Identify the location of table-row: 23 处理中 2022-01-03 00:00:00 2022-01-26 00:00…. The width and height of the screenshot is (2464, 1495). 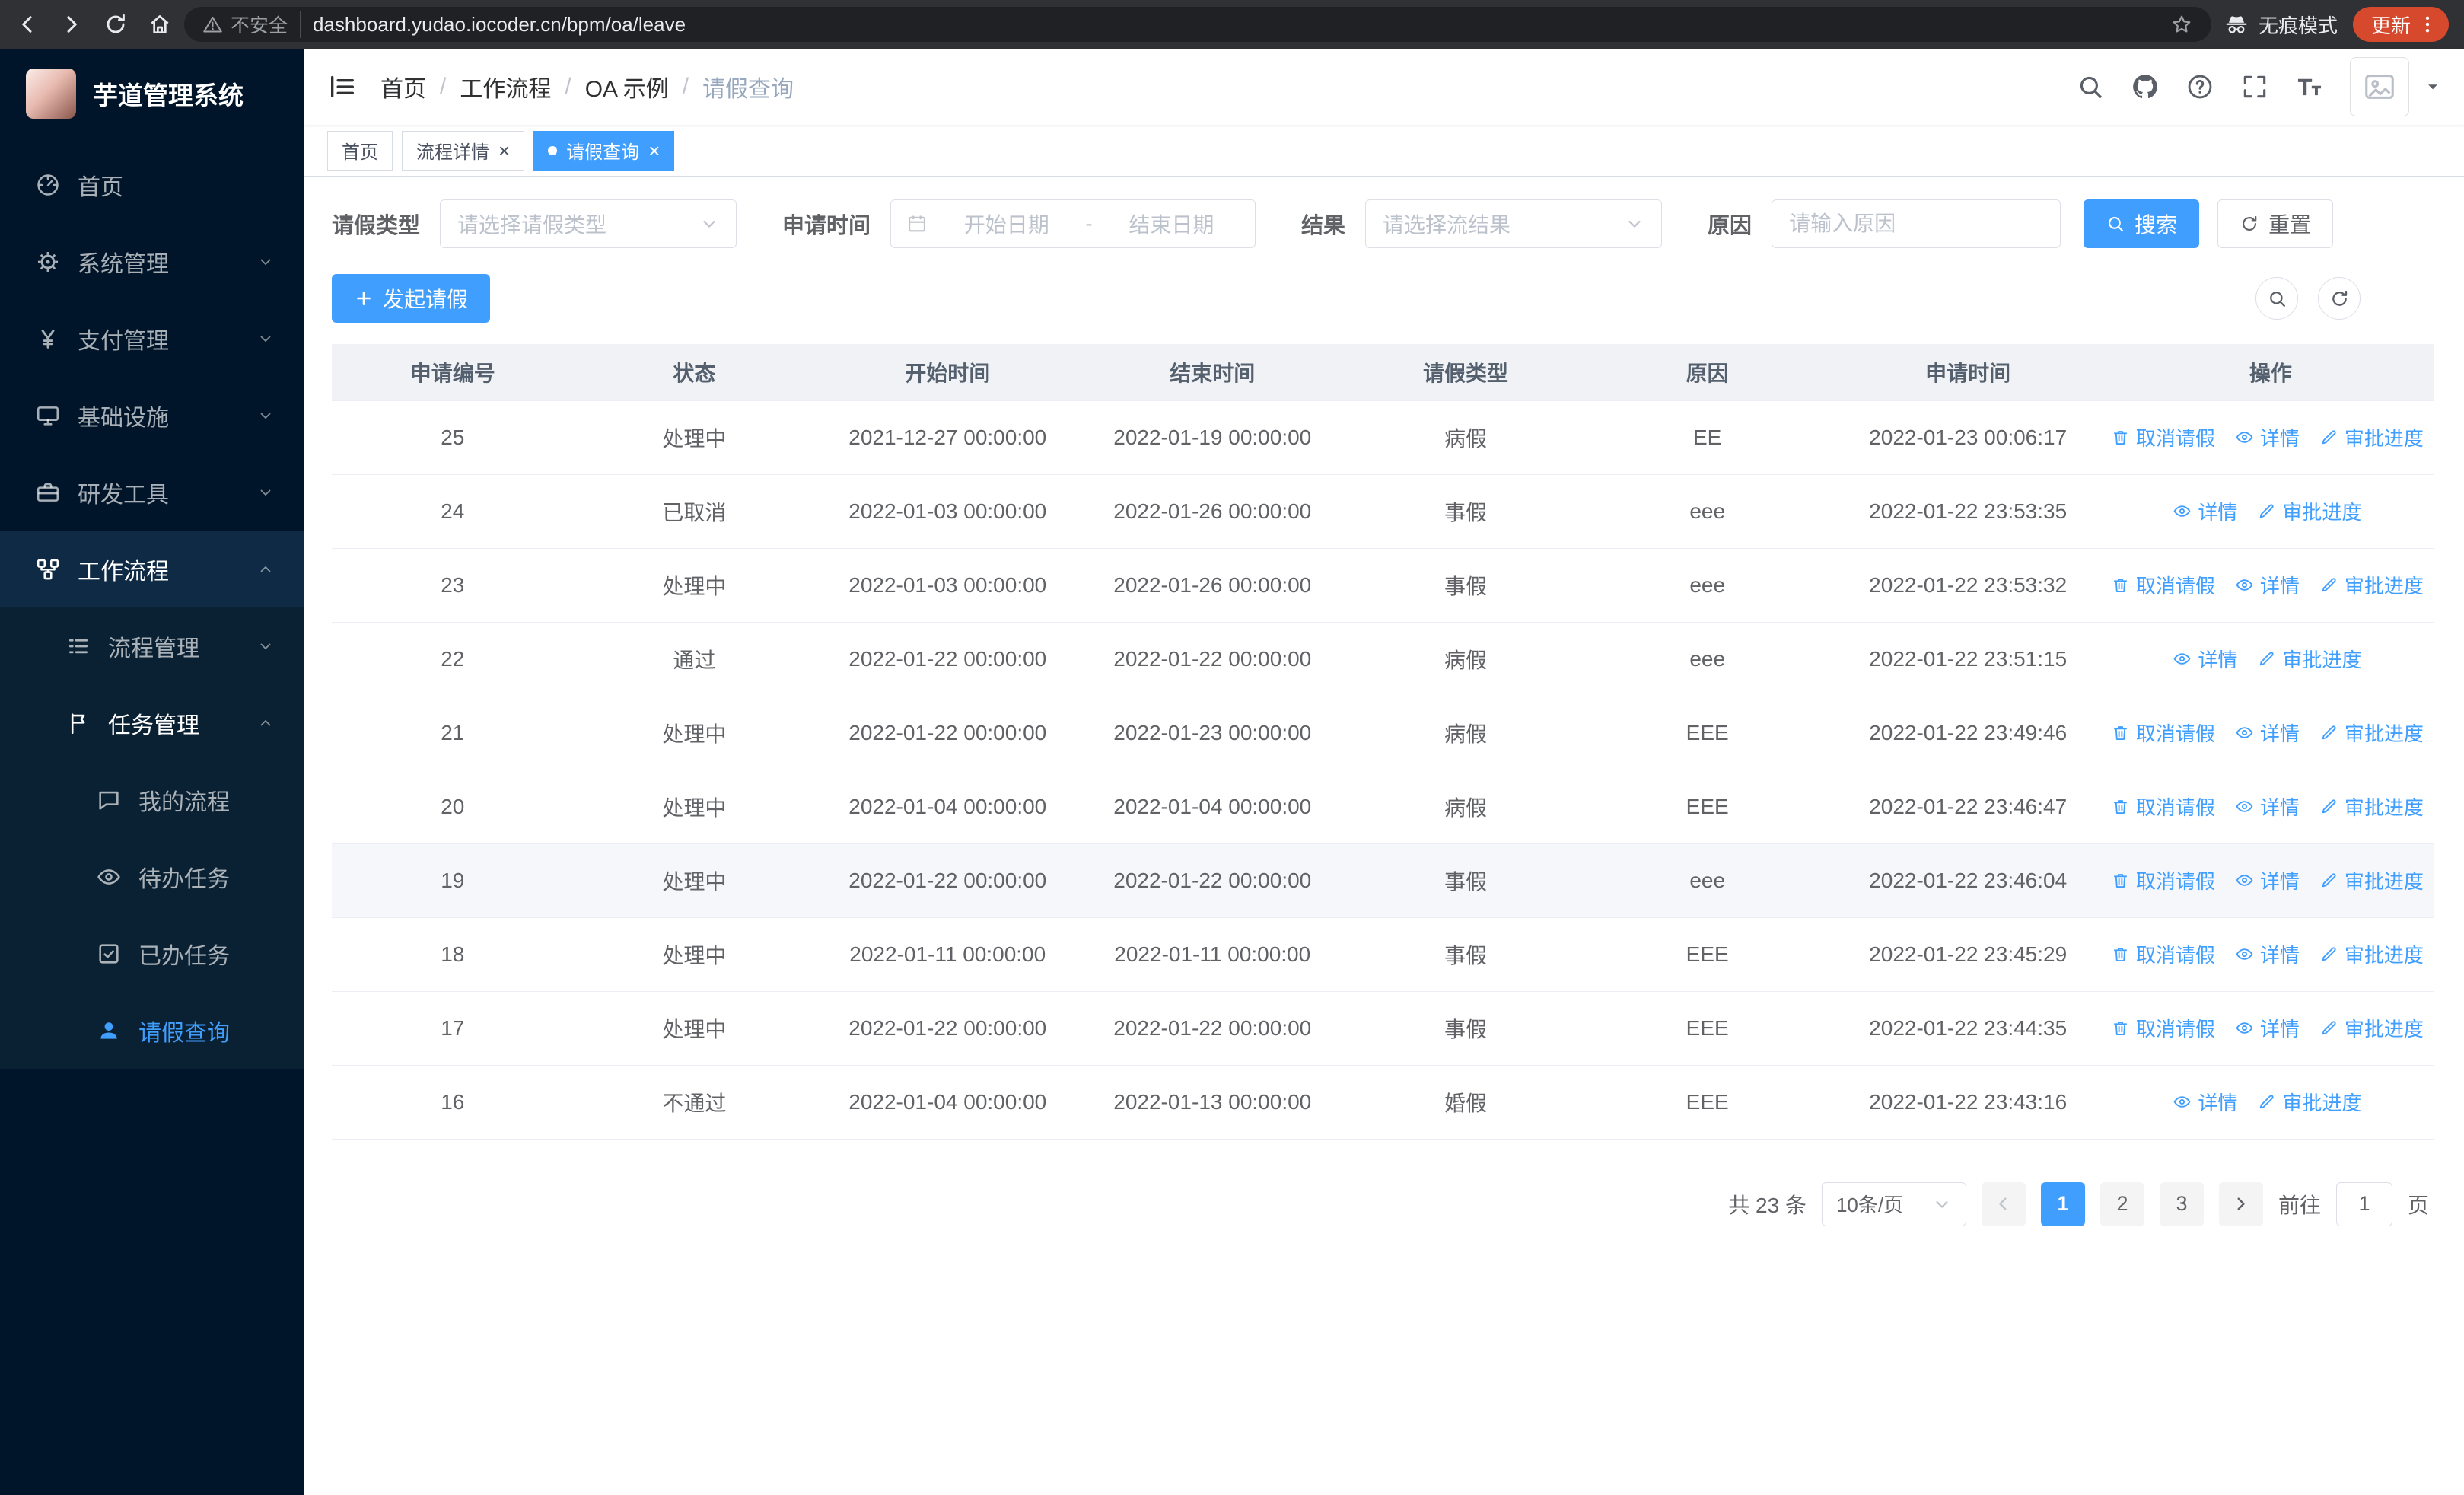
(1383, 585).